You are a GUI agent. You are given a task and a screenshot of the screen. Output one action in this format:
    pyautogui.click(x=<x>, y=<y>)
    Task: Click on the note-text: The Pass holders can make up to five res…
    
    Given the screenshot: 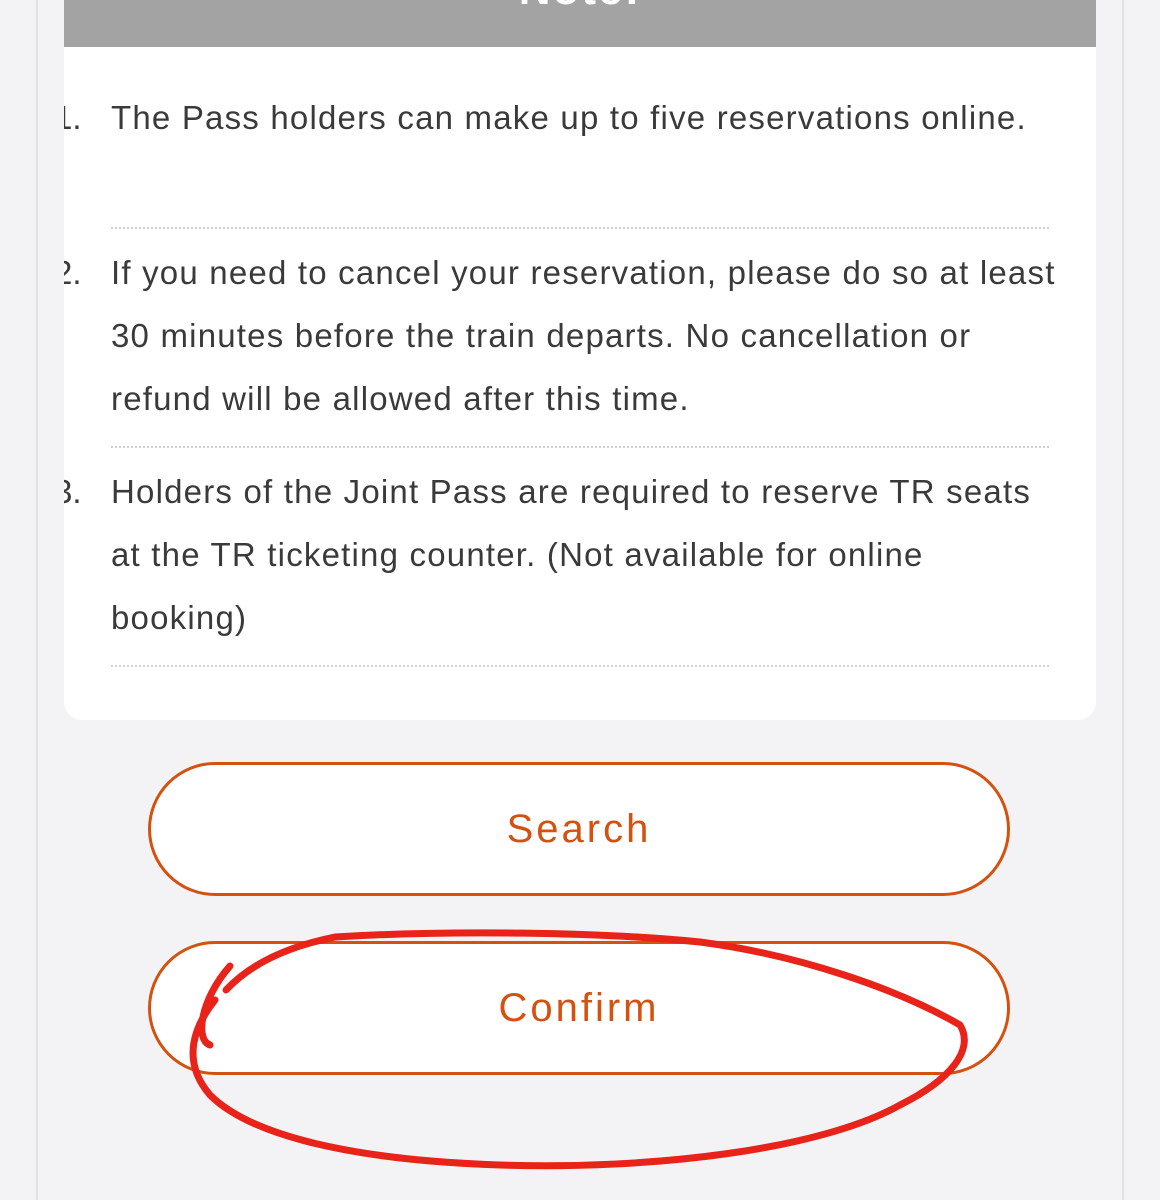 What is the action you would take?
    pyautogui.click(x=569, y=117)
    